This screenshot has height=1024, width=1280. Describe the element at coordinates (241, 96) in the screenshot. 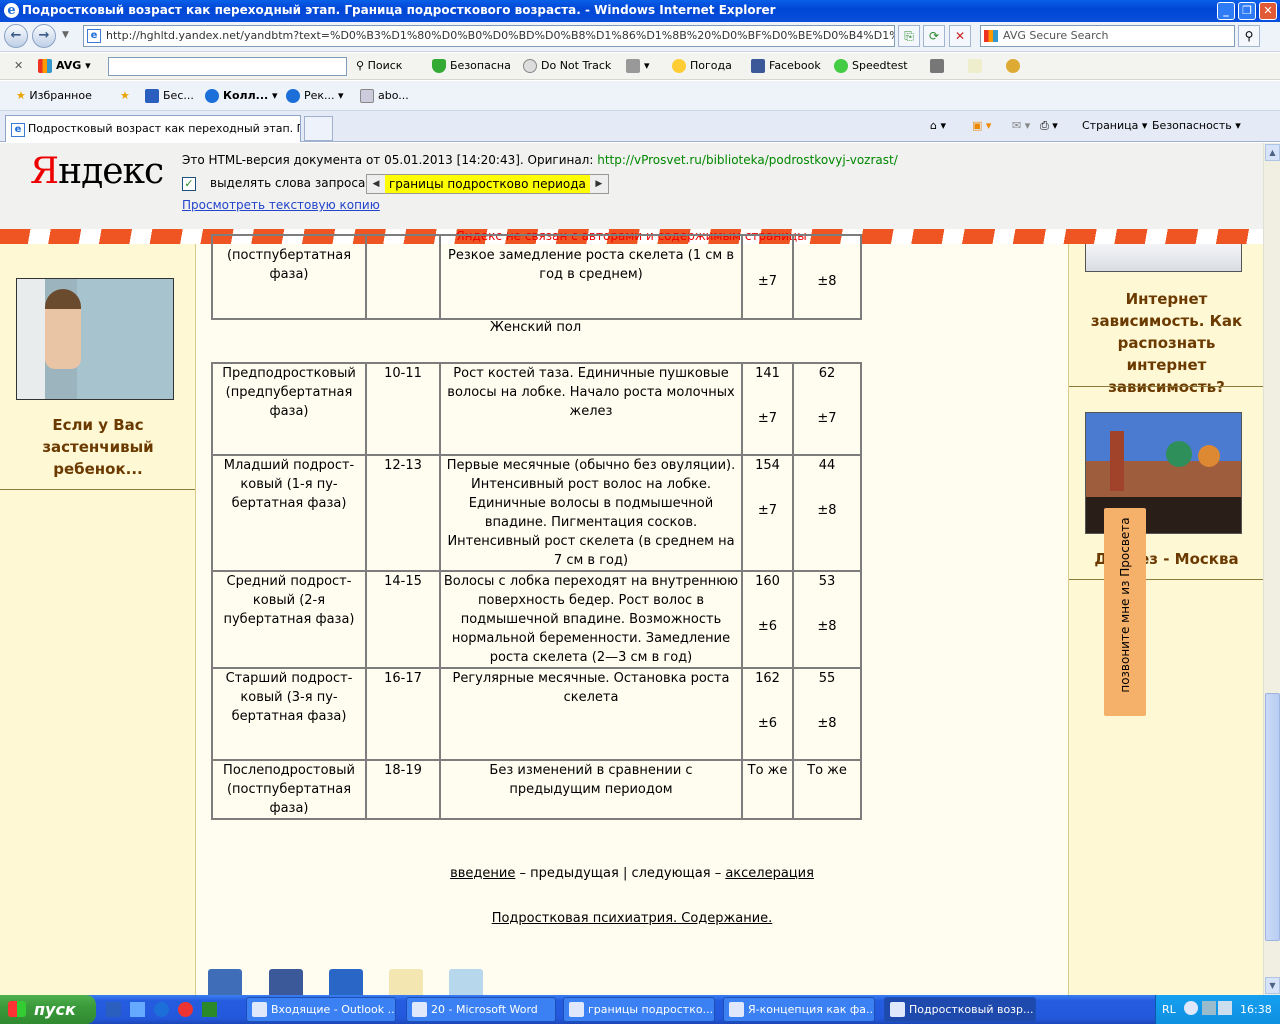

I see `favorite-item-2: Колл... ▾` at that location.